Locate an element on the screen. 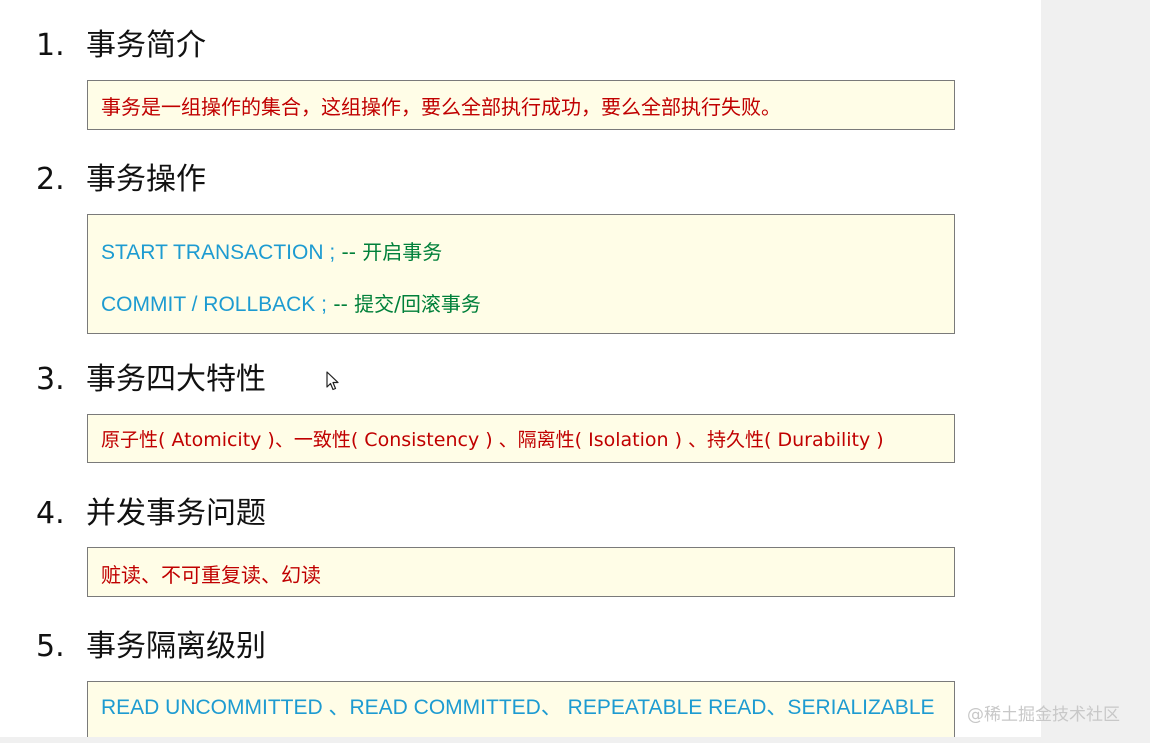 This screenshot has width=1150, height=743. code-line-start-transaction: START TRANSACTION ; -- 开启事务 is located at coordinates (271, 252).